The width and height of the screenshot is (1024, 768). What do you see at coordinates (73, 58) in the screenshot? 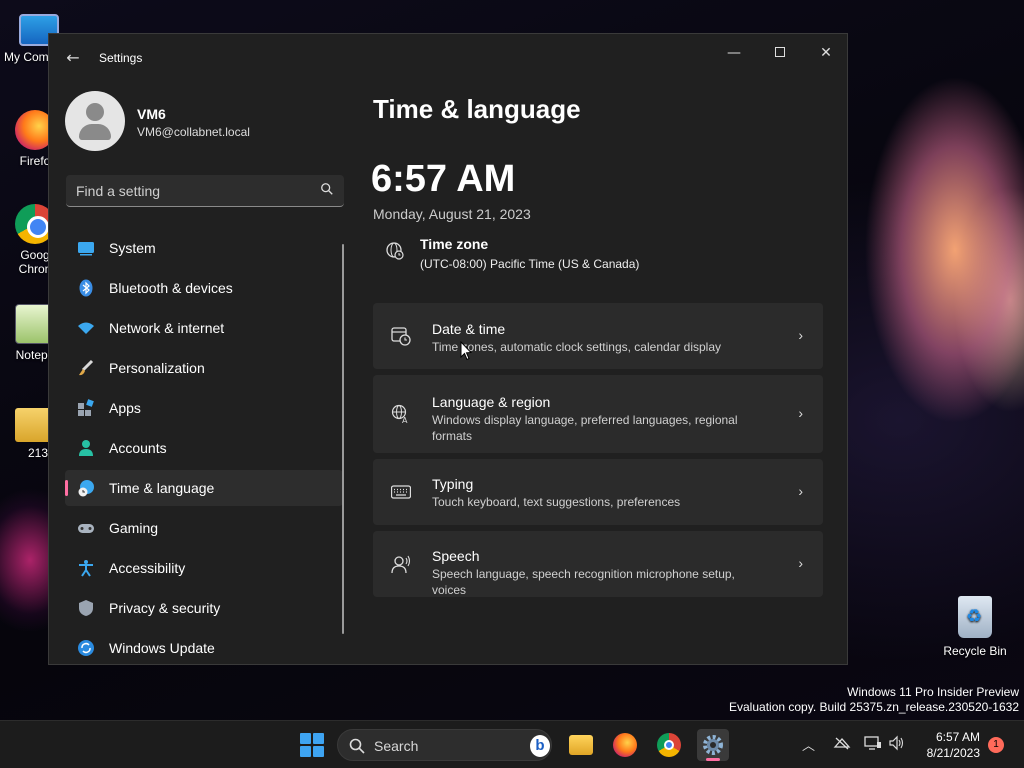
I see `back-button: ←` at bounding box center [73, 58].